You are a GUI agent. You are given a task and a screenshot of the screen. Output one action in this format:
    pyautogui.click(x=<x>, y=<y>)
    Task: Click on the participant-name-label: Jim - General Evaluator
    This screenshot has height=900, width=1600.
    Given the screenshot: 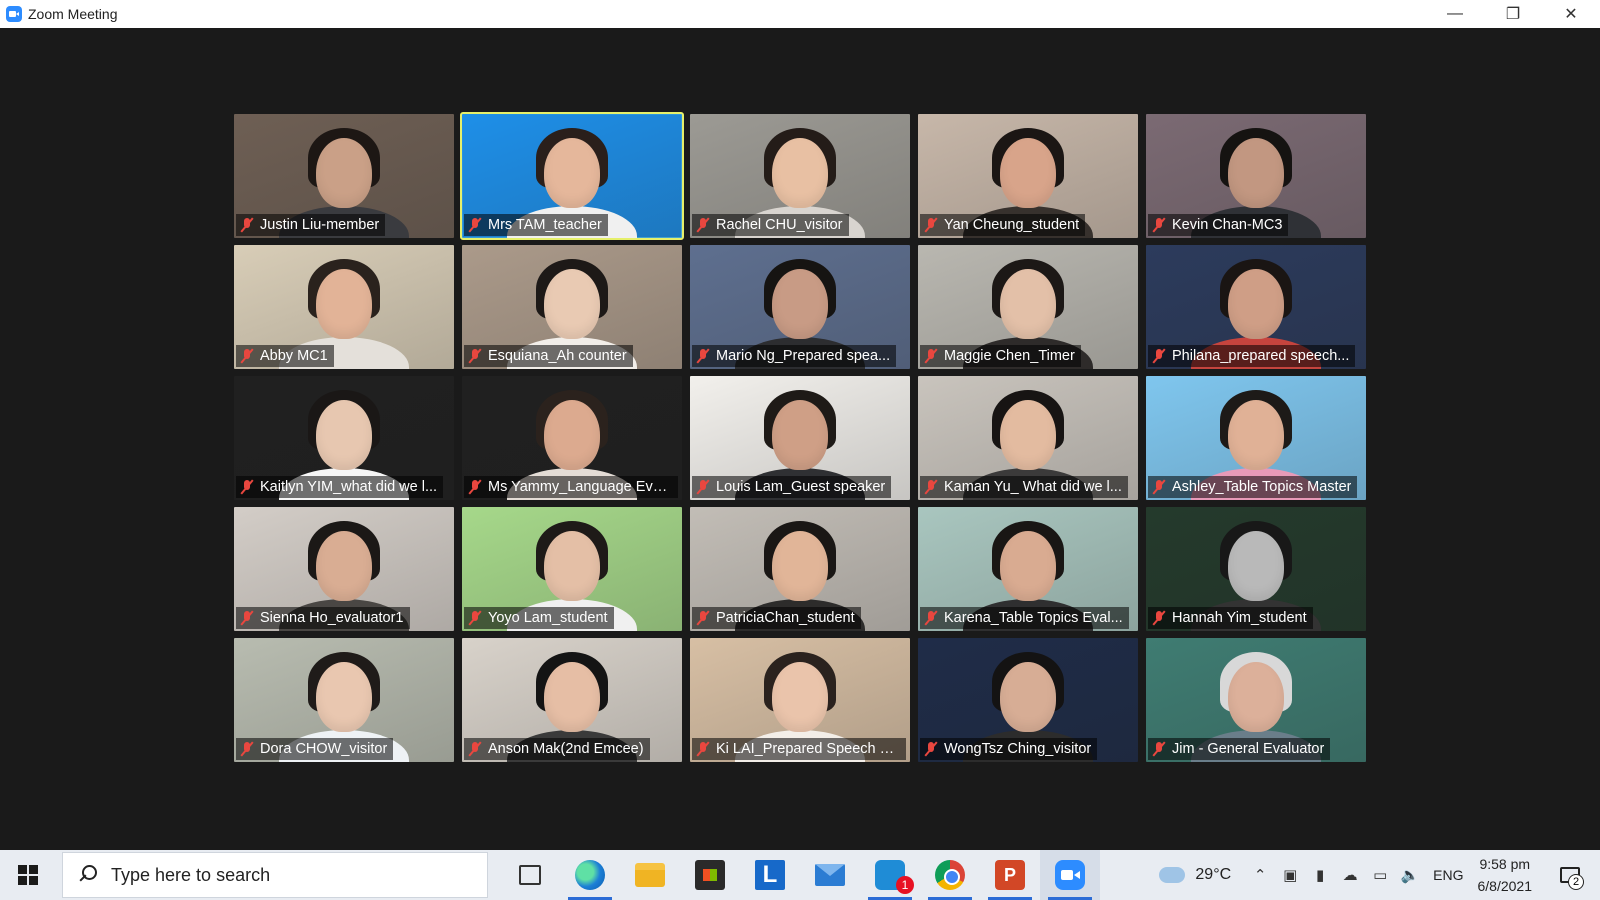 What is the action you would take?
    pyautogui.click(x=1239, y=749)
    